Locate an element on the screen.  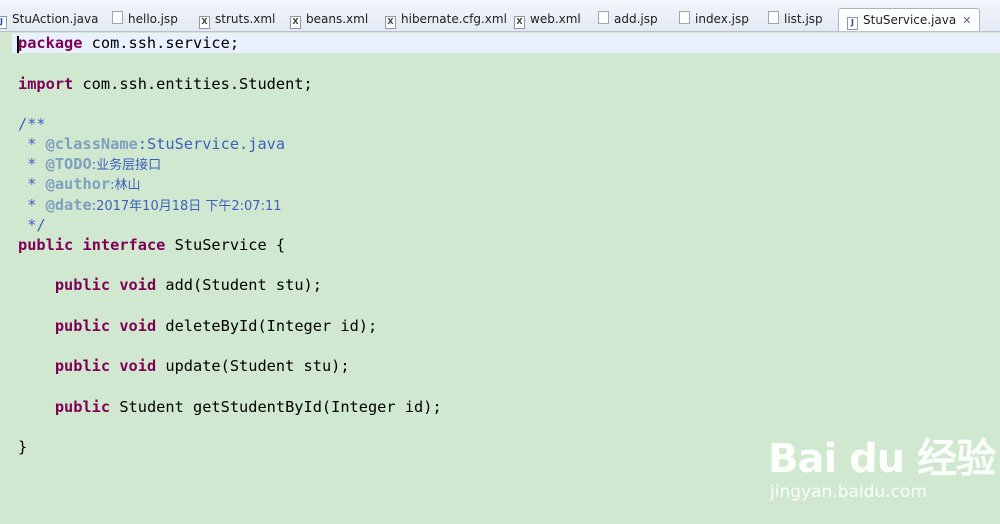
code-line: public void update(Student stu); is located at coordinates (202, 366).